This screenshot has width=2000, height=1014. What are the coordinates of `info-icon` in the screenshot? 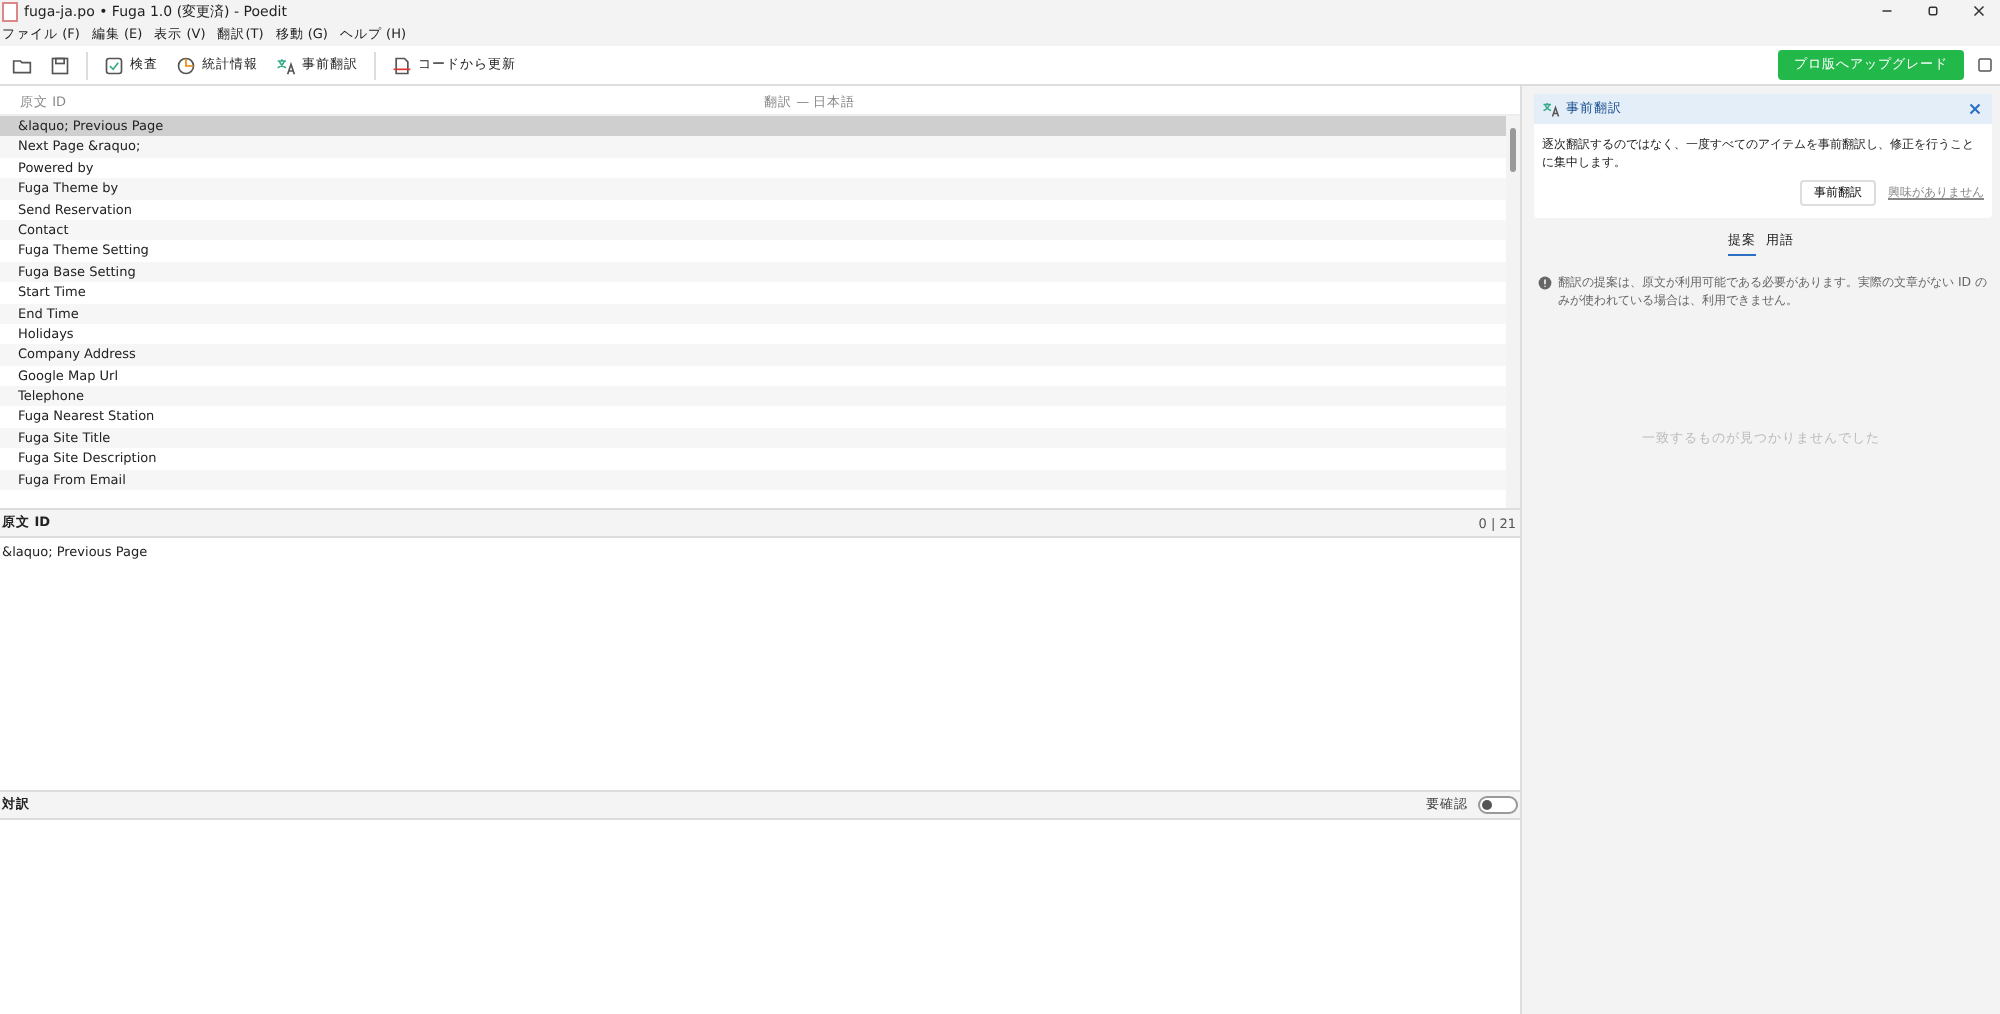 It's located at (1545, 283).